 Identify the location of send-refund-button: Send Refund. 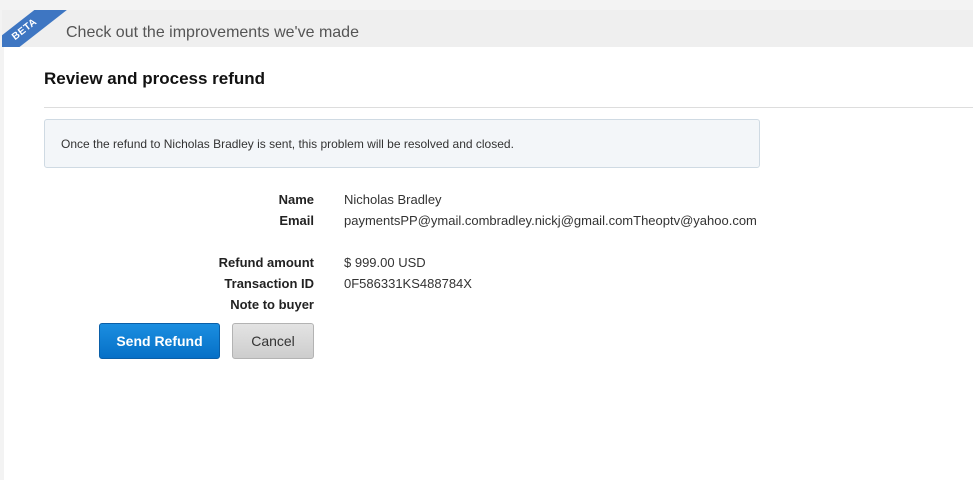
(159, 341).